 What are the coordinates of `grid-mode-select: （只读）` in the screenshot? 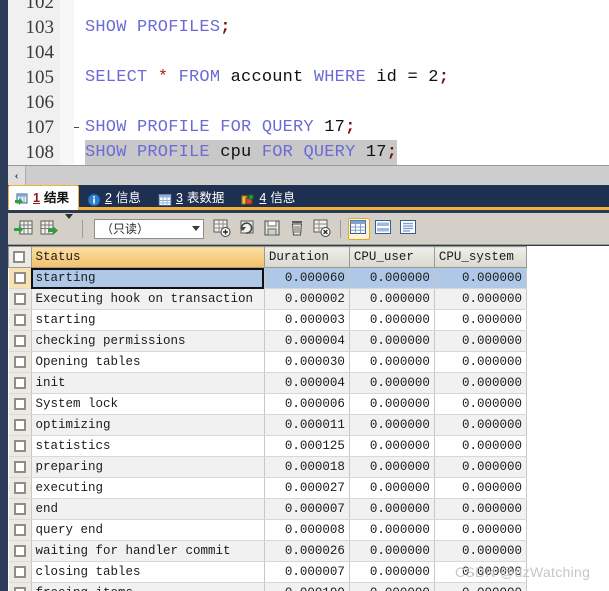 It's located at (149, 228).